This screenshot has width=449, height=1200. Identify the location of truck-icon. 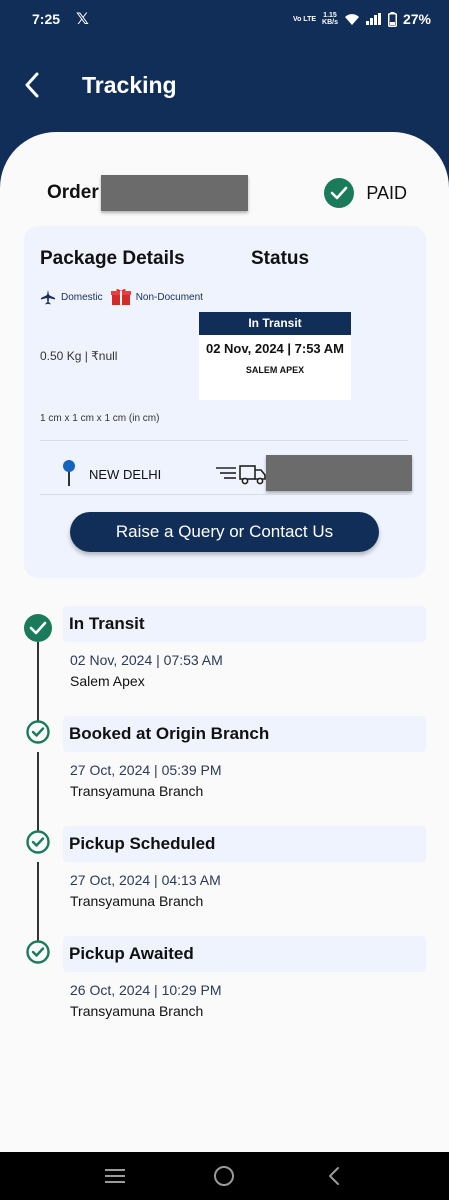
(241, 475).